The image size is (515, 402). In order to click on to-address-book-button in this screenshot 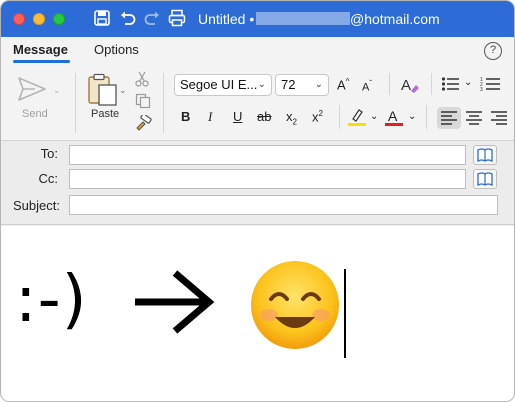, I will do `click(485, 155)`.